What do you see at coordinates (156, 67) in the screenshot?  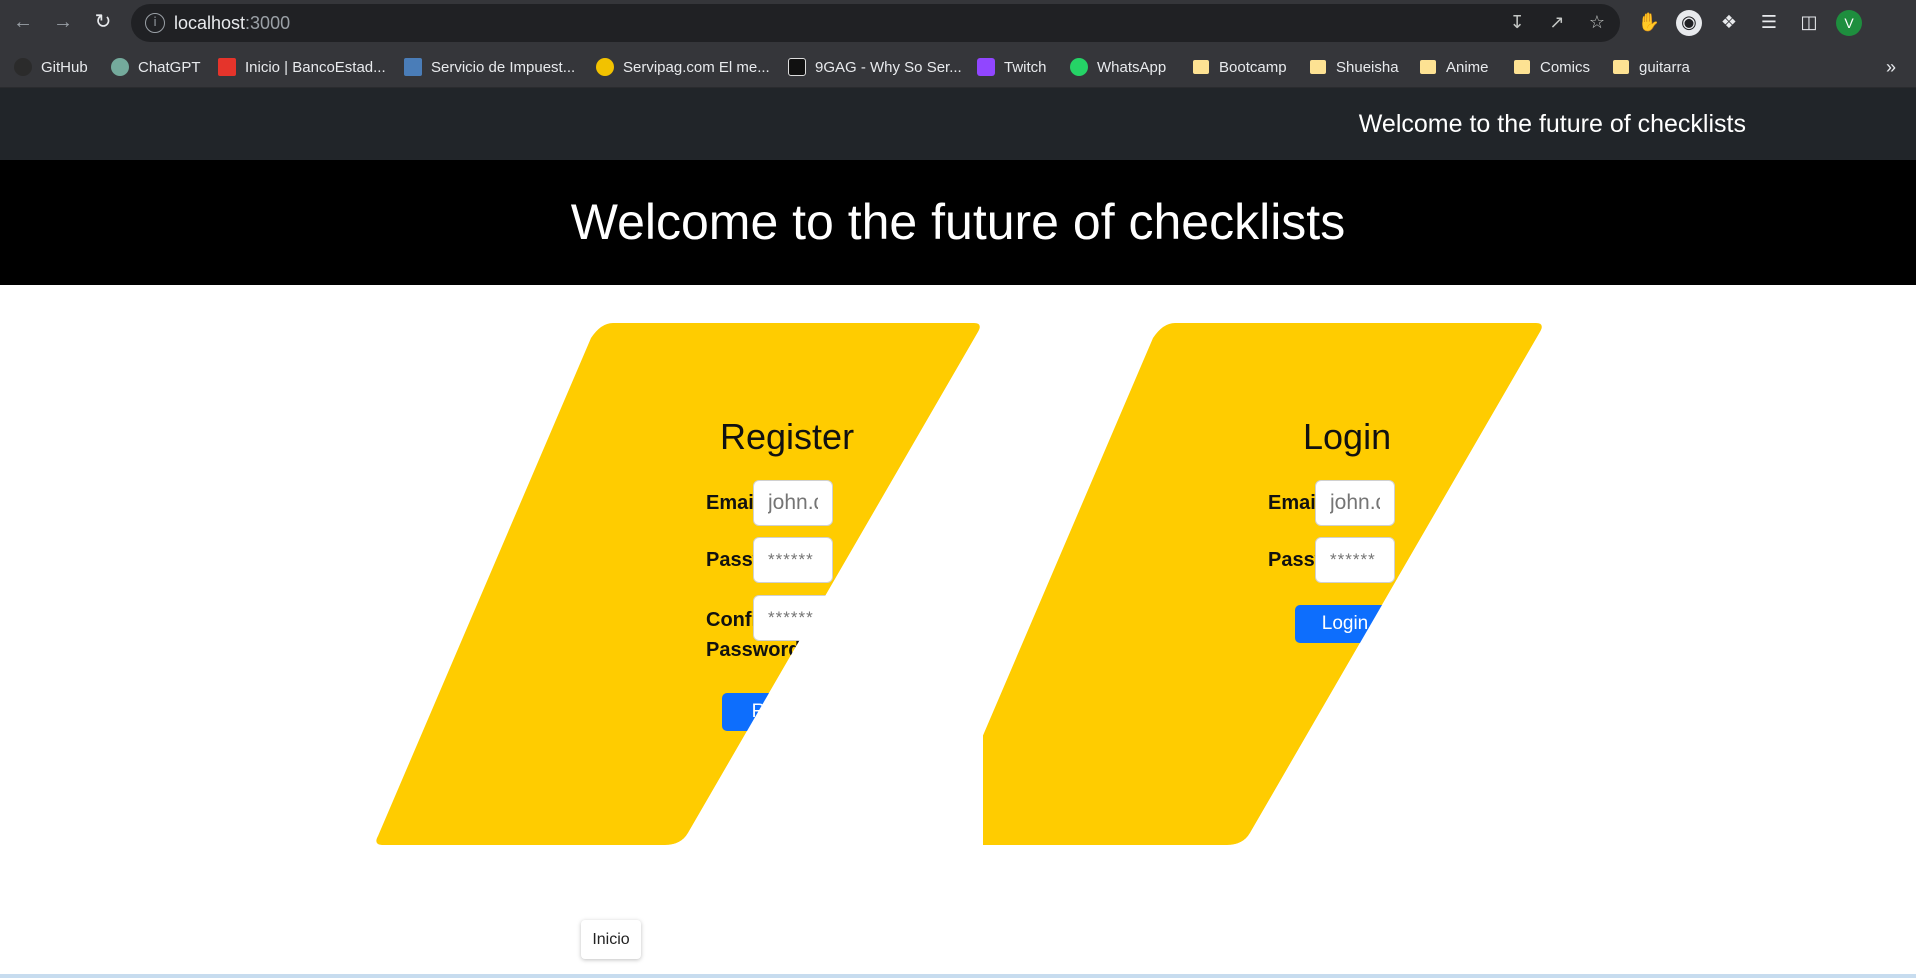 I see `bookmark-chatgpt: ChatGPT` at bounding box center [156, 67].